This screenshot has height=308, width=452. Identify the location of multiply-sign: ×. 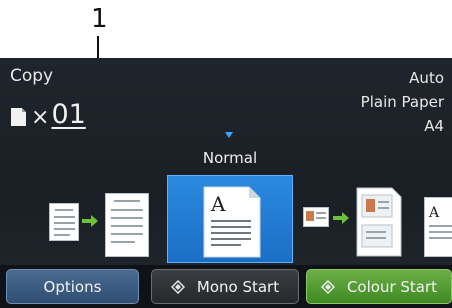
(40, 117).